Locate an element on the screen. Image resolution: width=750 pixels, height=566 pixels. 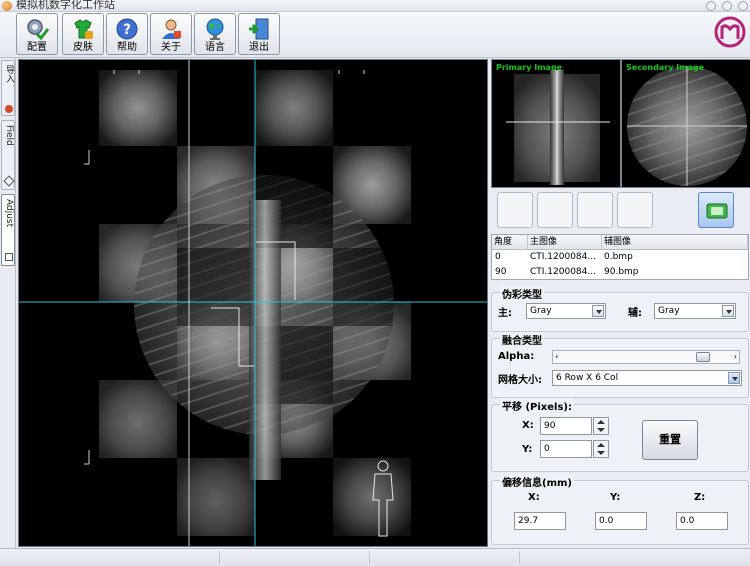
tab-adjust-label: Adjust is located at coordinates (9, 213).